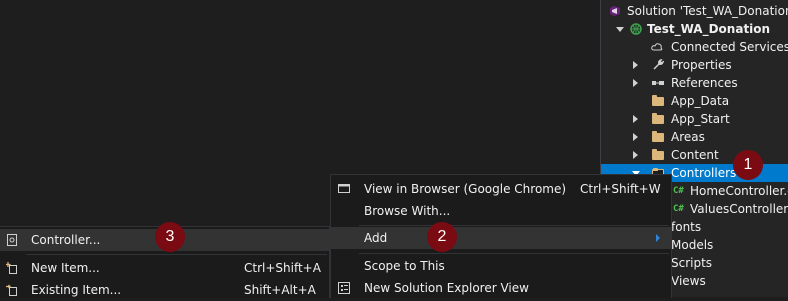 This screenshot has height=301, width=788. I want to click on project-node: Test_WA_Donation, so click(694, 29).